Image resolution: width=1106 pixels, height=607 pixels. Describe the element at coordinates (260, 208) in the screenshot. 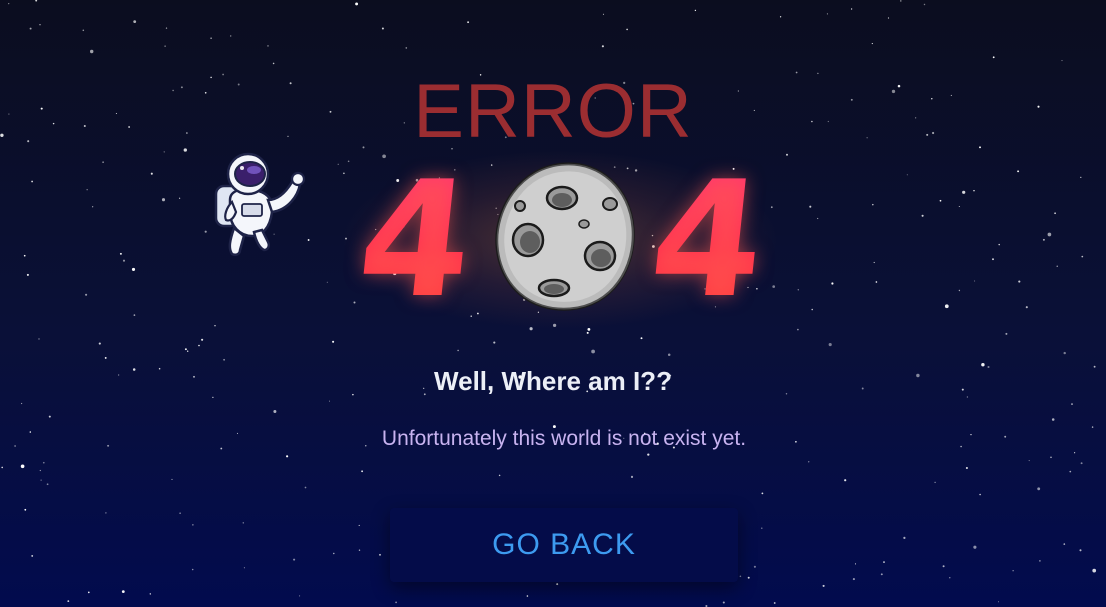

I see `astronaut-icon` at that location.